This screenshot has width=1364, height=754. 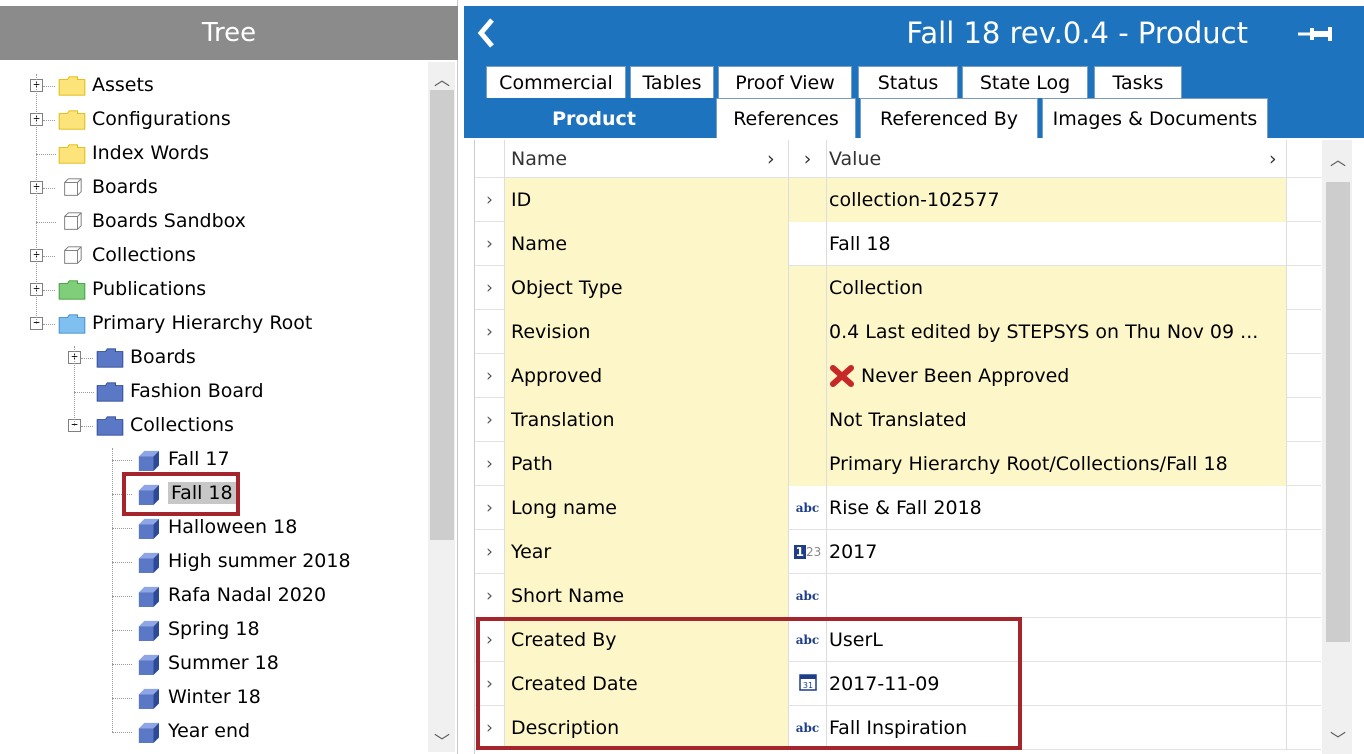 What do you see at coordinates (148, 698) in the screenshot?
I see `cube-icon` at bounding box center [148, 698].